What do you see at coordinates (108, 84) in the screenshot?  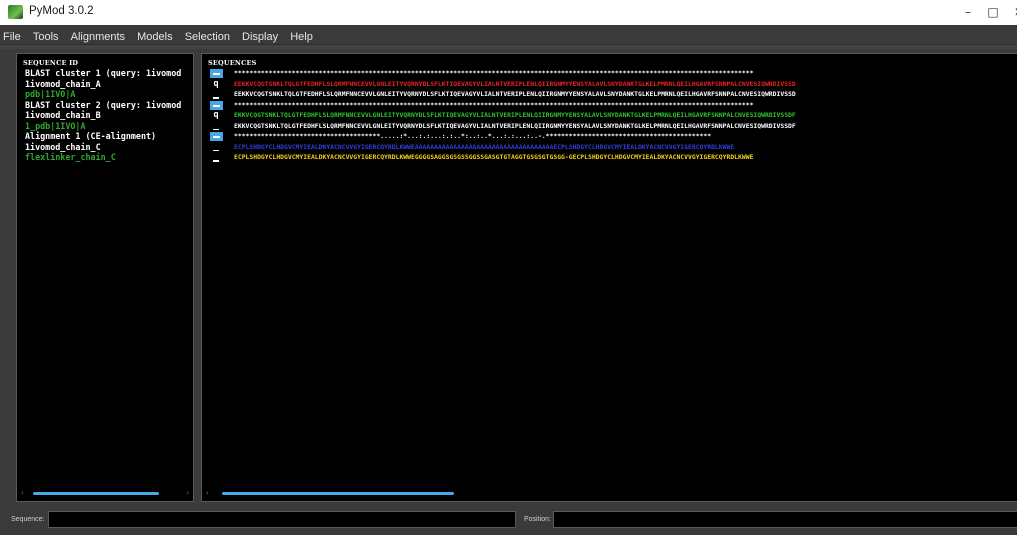 I see `sequence-id-row: 1ivomod_chain_A` at bounding box center [108, 84].